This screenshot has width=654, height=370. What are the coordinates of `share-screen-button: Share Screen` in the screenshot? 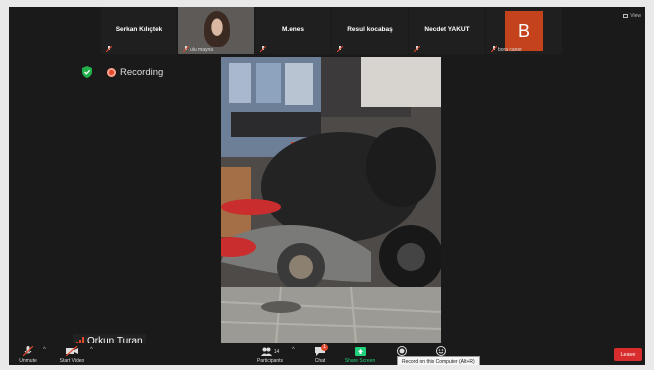 It's located at (360, 355).